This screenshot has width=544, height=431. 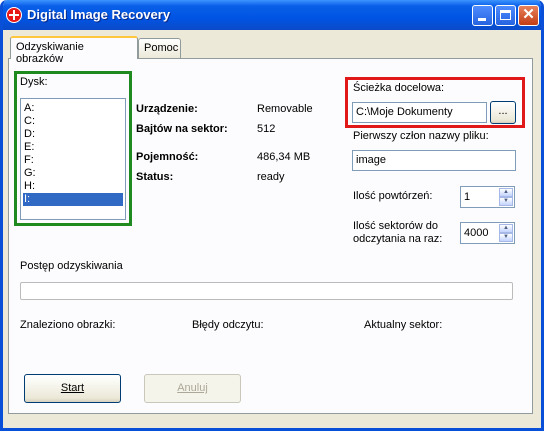 What do you see at coordinates (506, 237) in the screenshot?
I see `sectors-down-icon: ▼` at bounding box center [506, 237].